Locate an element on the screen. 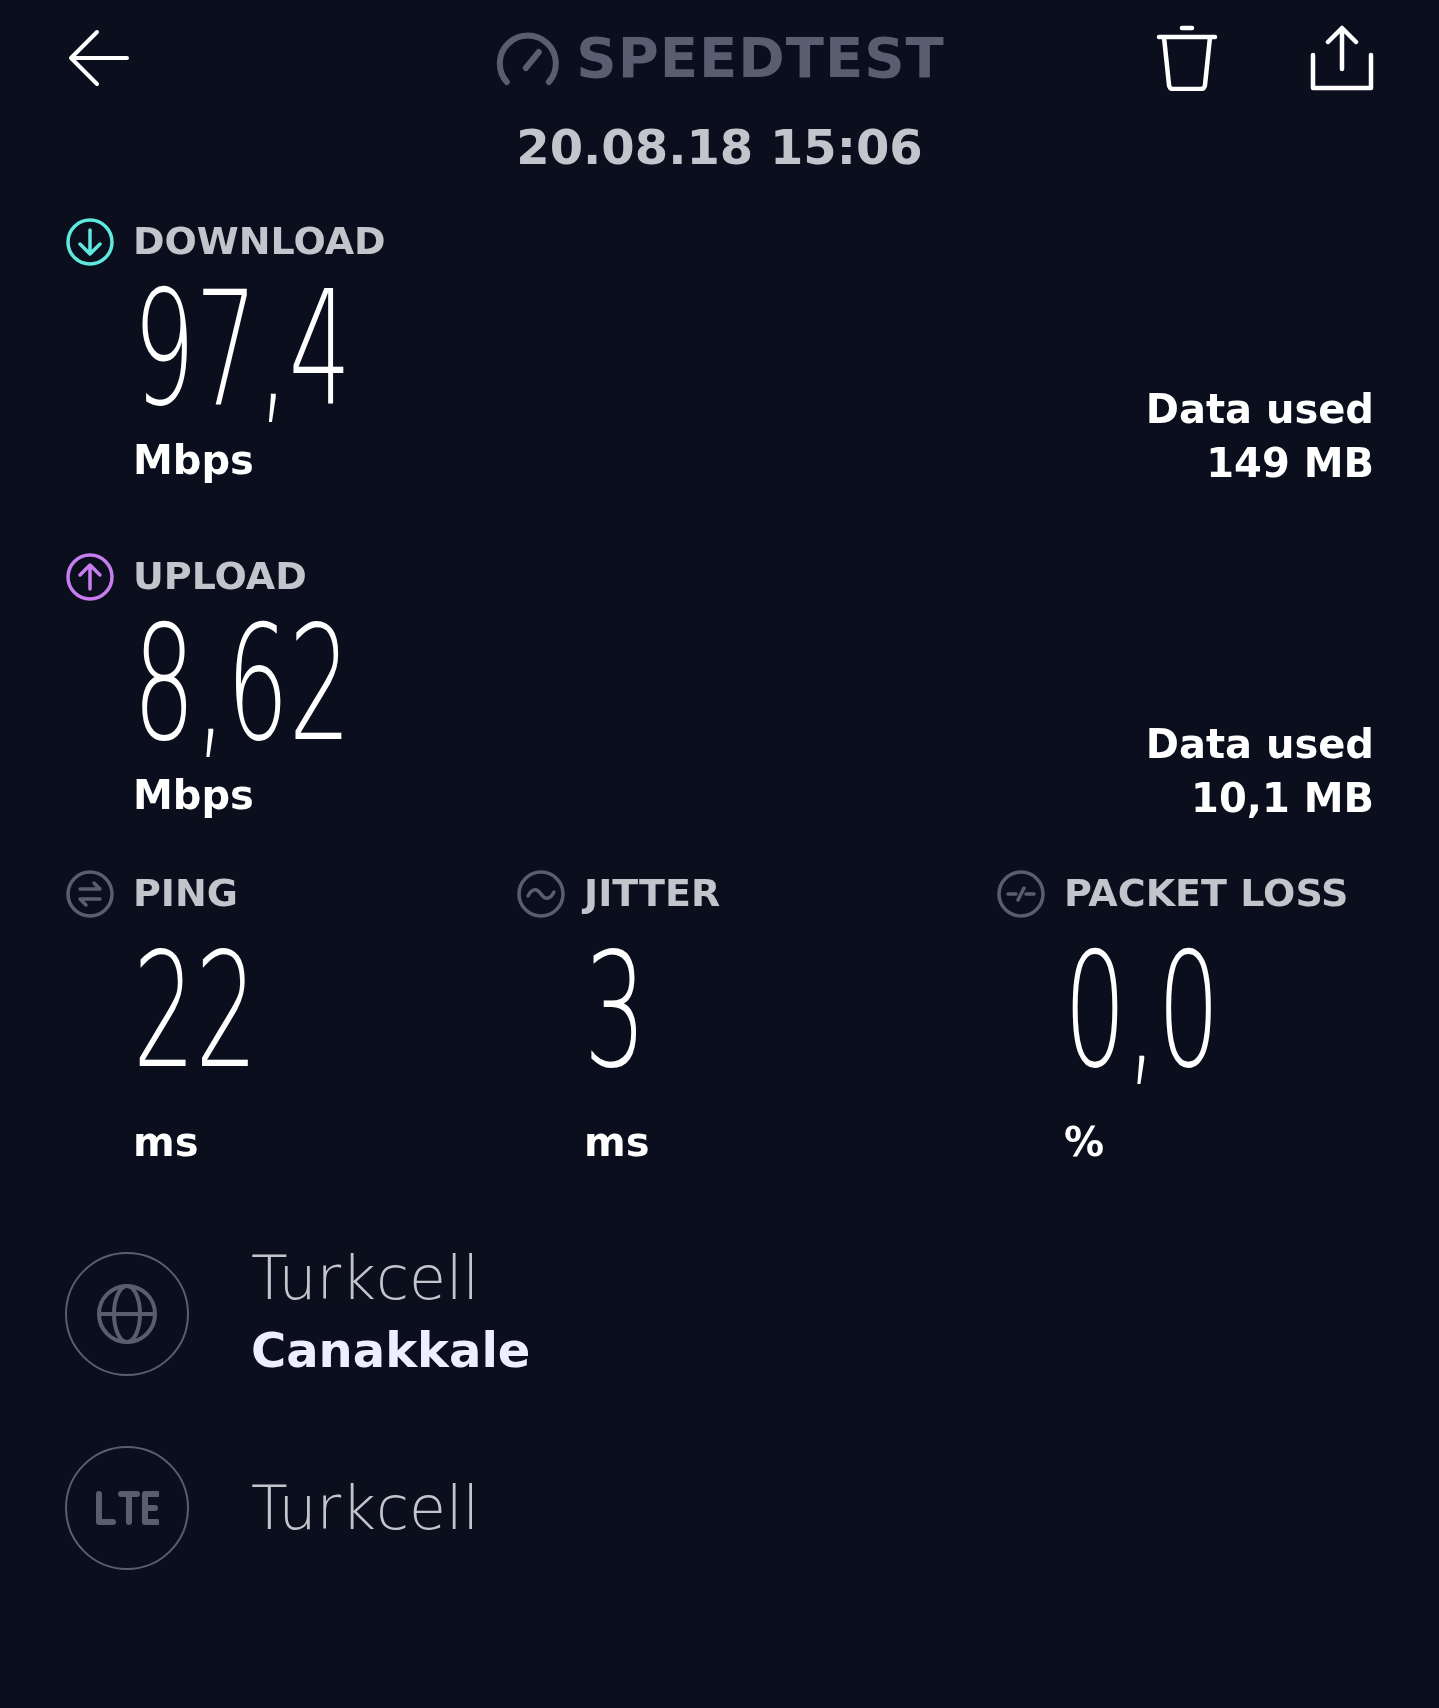  ping-icon is located at coordinates (90, 893).